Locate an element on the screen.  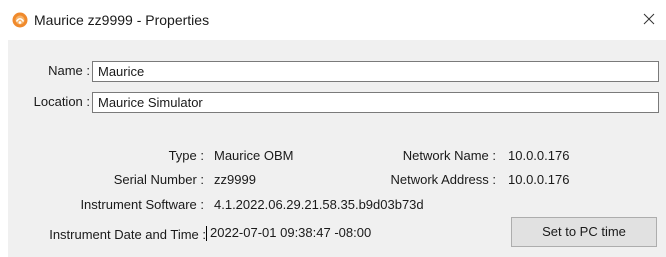
close-button is located at coordinates (649, 19).